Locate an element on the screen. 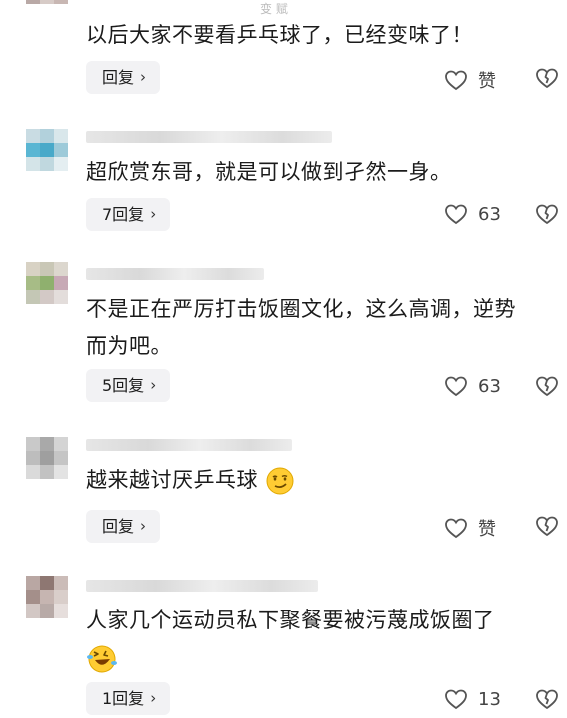 This screenshot has height=718, width=567. reply-label: 7回复 is located at coordinates (123, 214).